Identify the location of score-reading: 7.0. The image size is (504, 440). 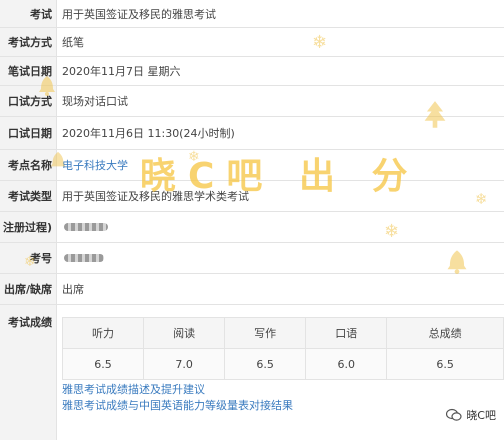
(184, 364).